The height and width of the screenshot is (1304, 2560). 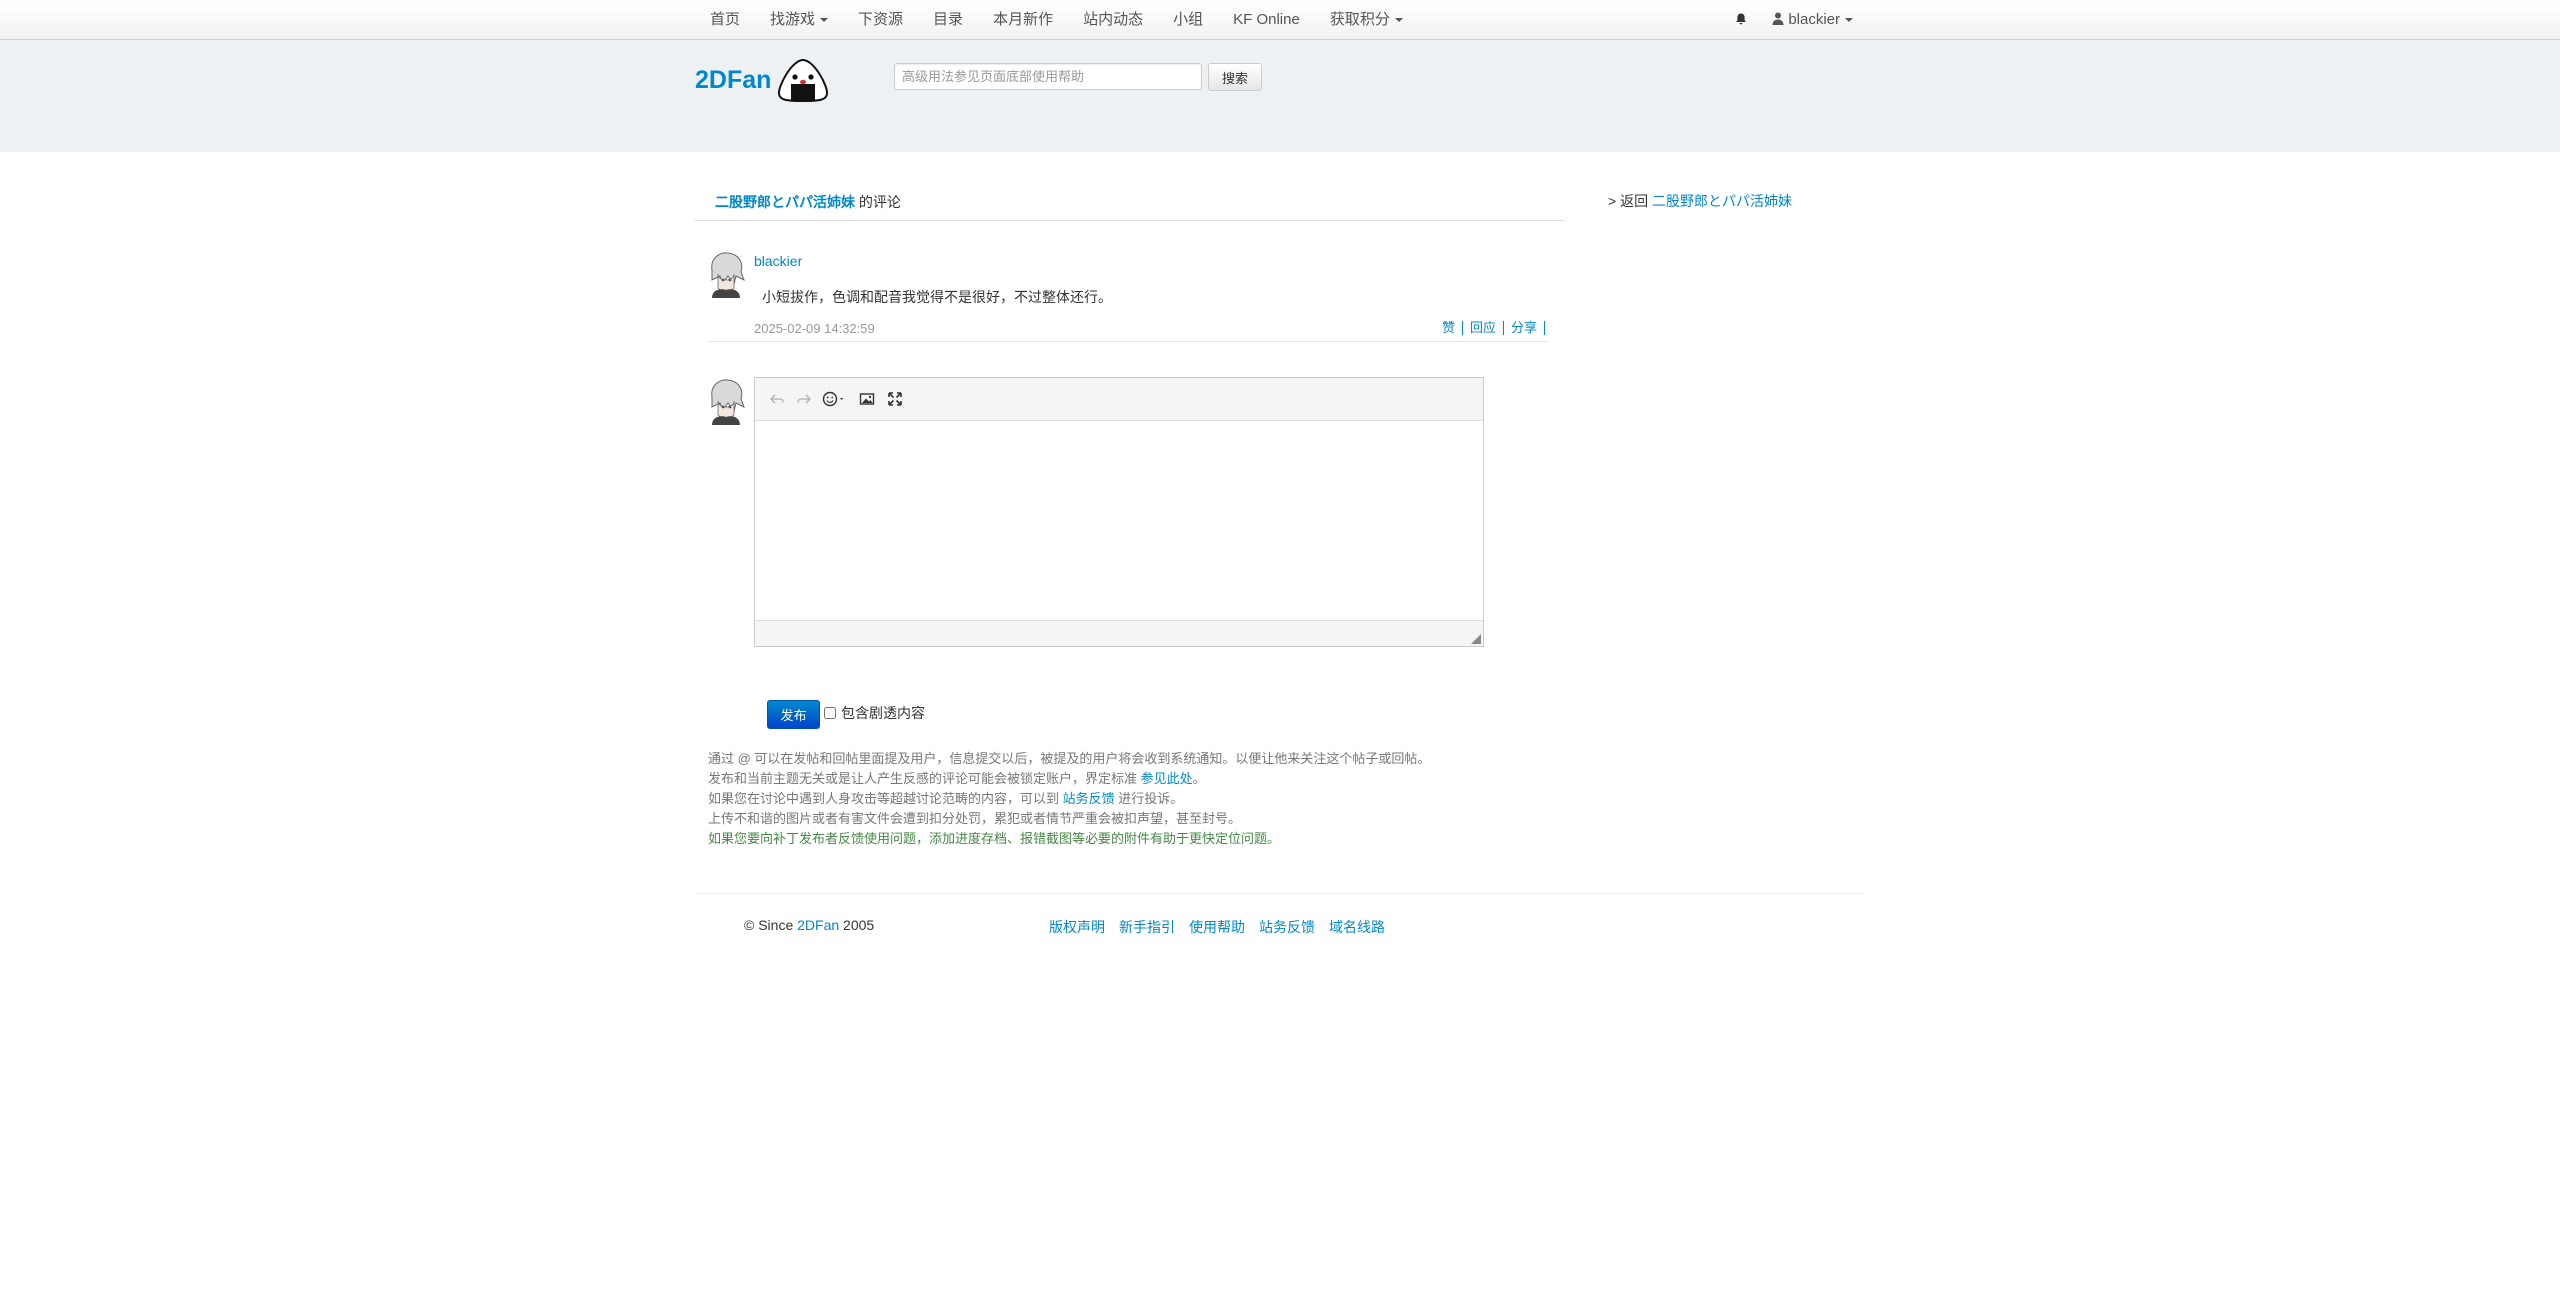 What do you see at coordinates (1722, 201) in the screenshot?
I see `back-game-link: 二股野郎とパパ活姉妹` at bounding box center [1722, 201].